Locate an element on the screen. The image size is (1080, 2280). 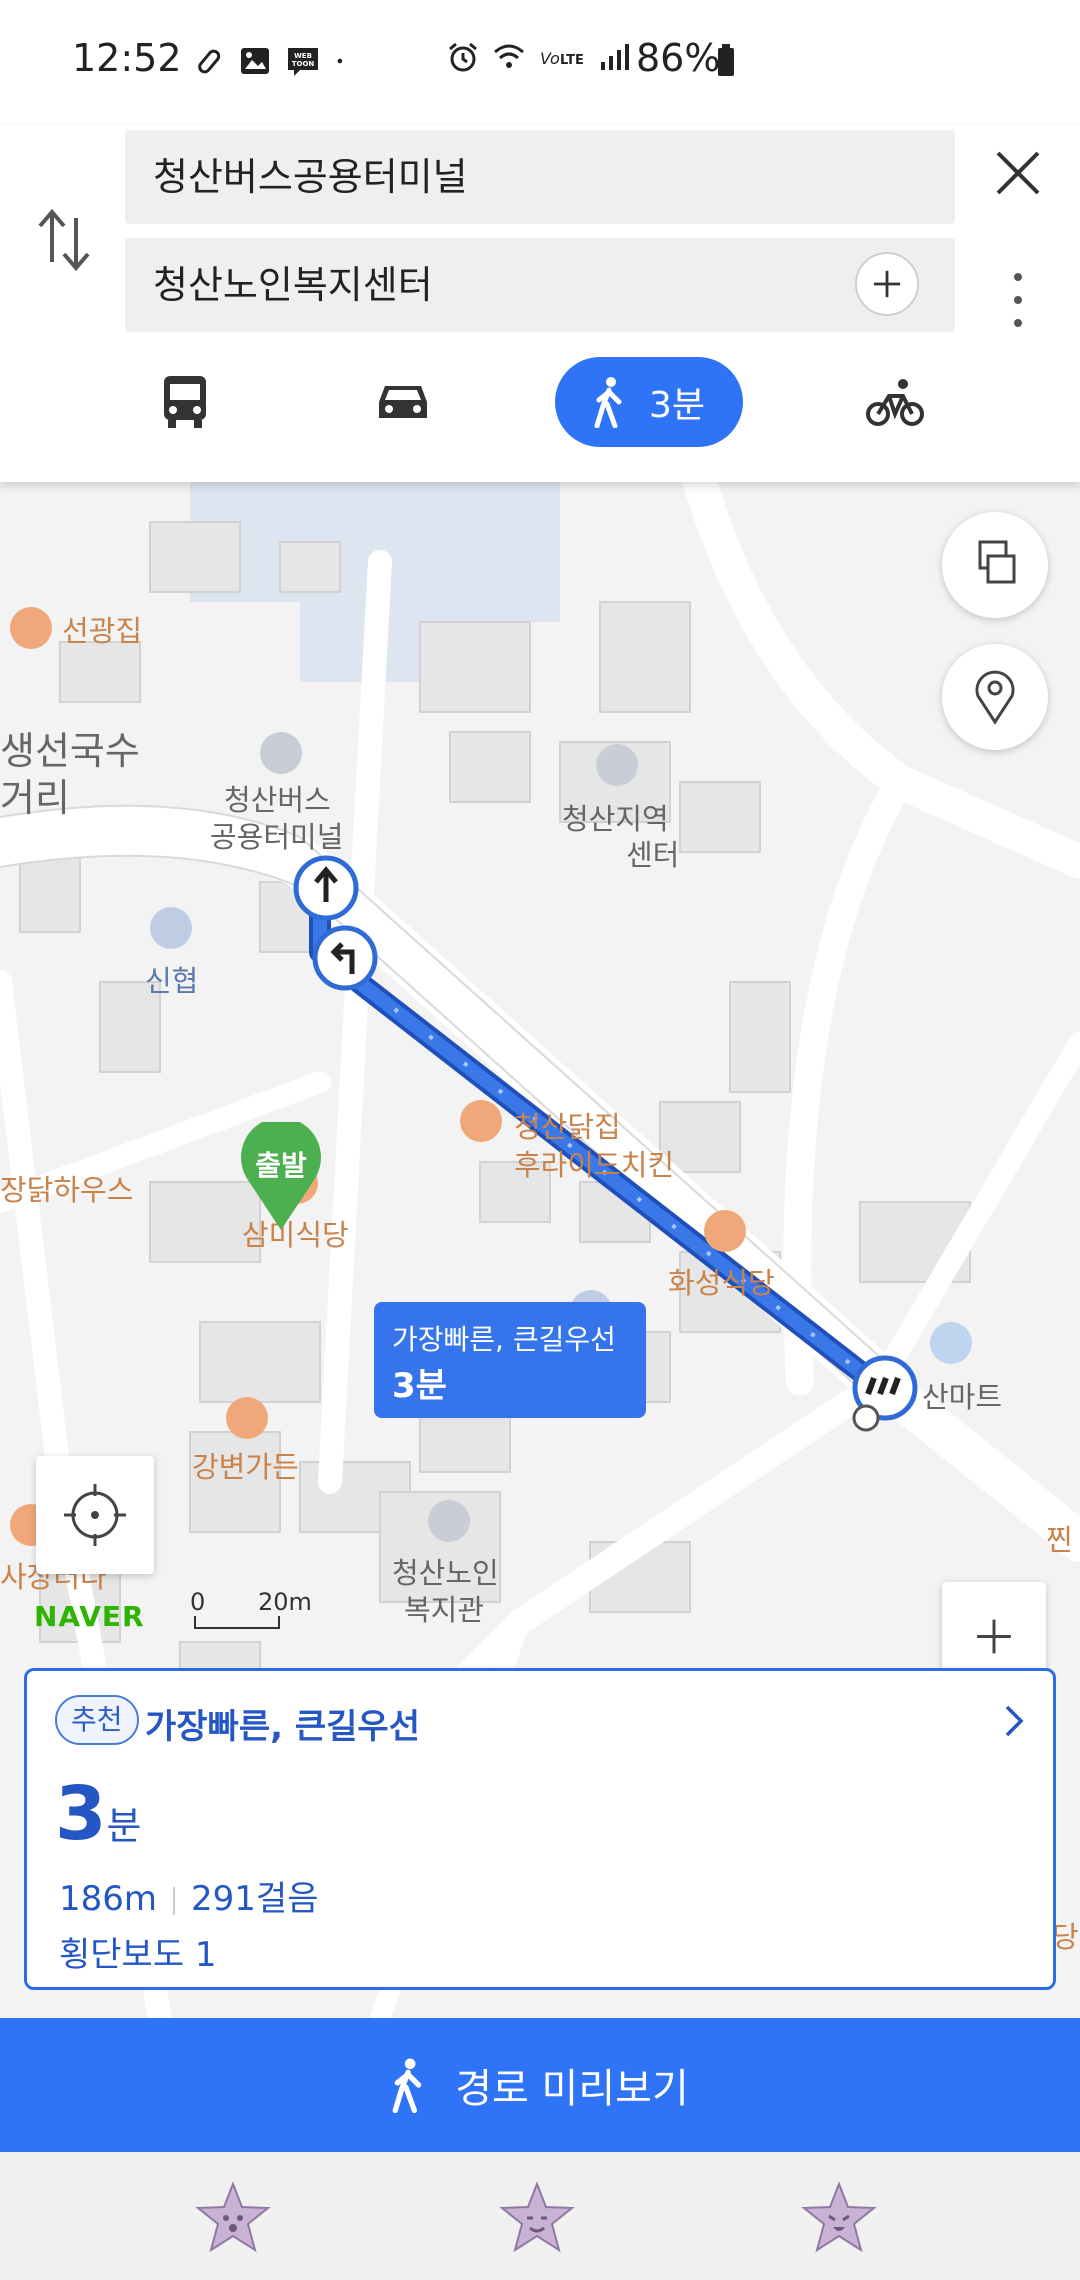
poi-label: 청산노인 is located at coordinates (445, 1571).